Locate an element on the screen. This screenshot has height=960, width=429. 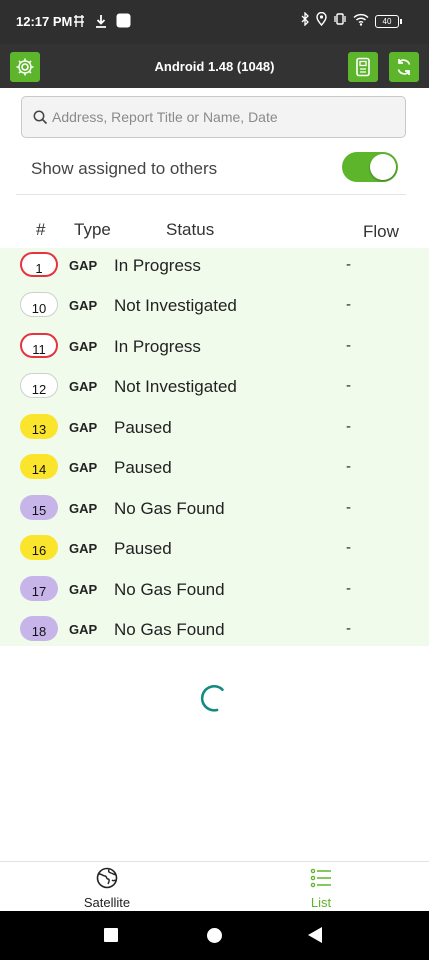
nav-list-label: List is located at coordinates (321, 902).